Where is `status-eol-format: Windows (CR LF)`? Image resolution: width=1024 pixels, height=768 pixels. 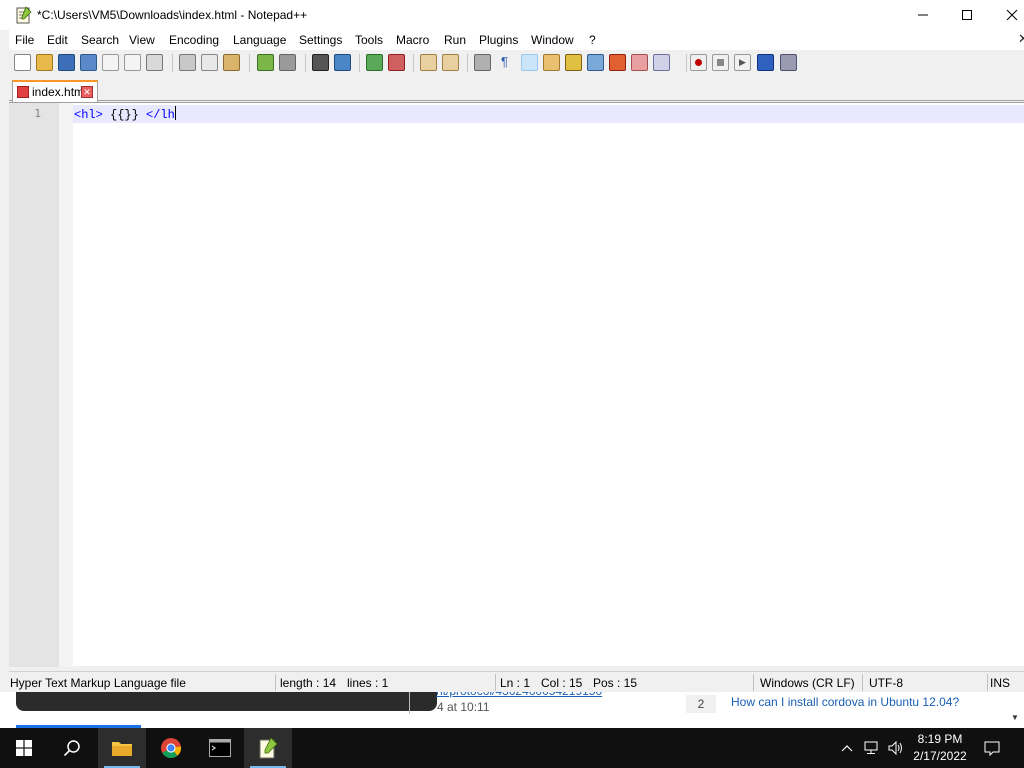 status-eol-format: Windows (CR LF) is located at coordinates (807, 683).